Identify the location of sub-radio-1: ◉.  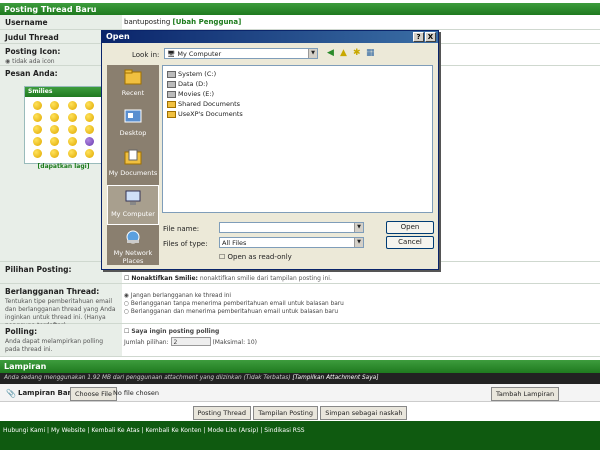
(126, 296).